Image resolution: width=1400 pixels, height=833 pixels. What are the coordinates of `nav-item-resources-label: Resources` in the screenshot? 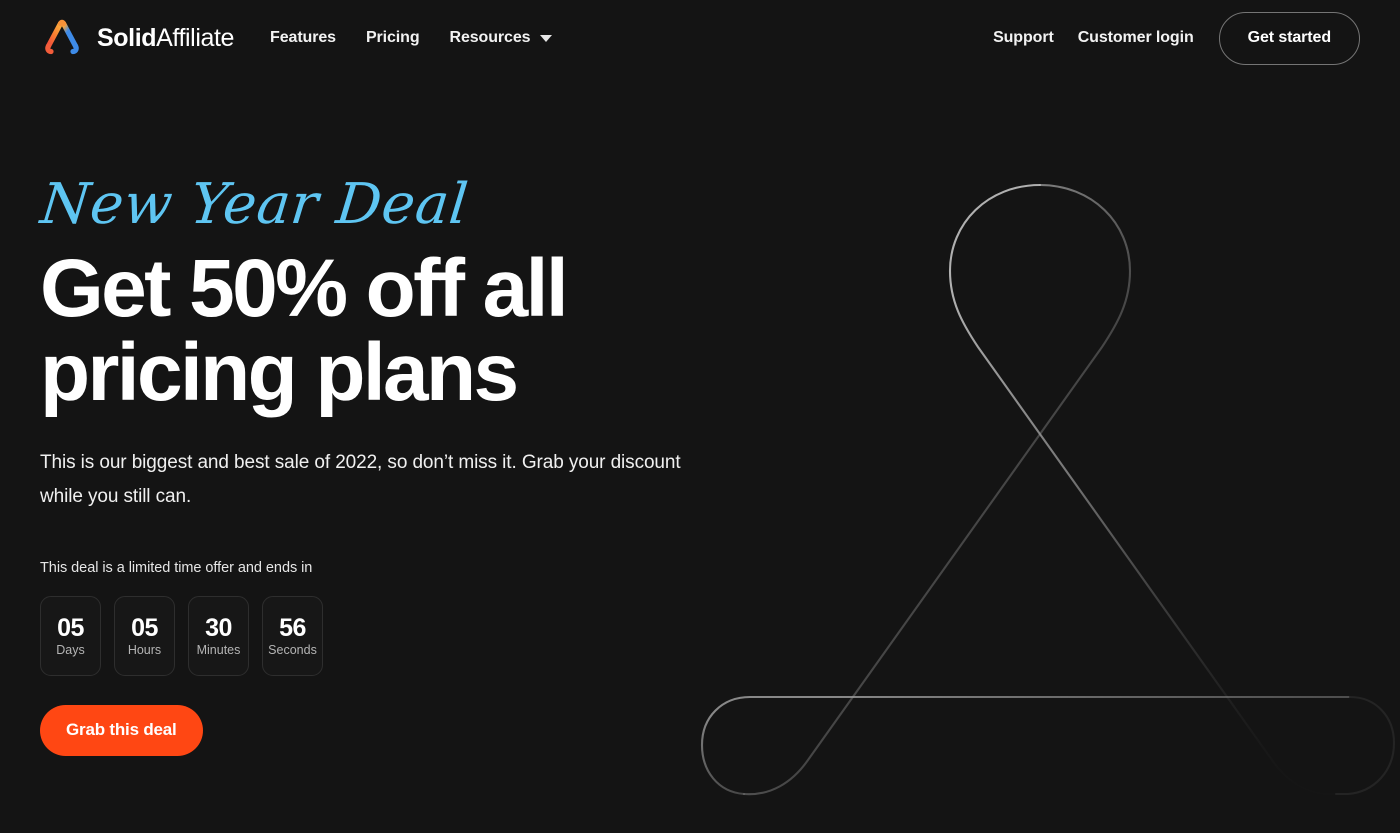 It's located at (490, 37).